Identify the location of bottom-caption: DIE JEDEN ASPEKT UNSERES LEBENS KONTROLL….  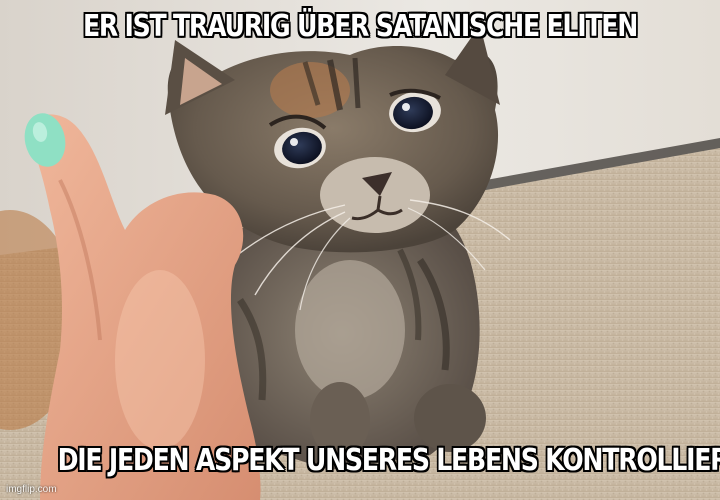
(388, 460).